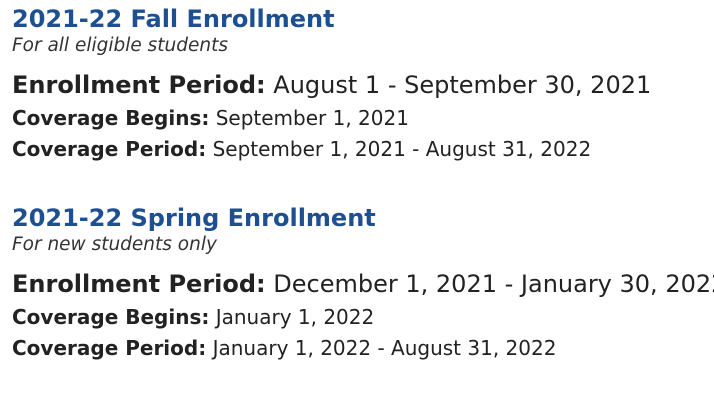 The image size is (714, 411). Describe the element at coordinates (120, 45) in the screenshot. I see `fall-enrollment-subtitle: For all eligible students` at that location.